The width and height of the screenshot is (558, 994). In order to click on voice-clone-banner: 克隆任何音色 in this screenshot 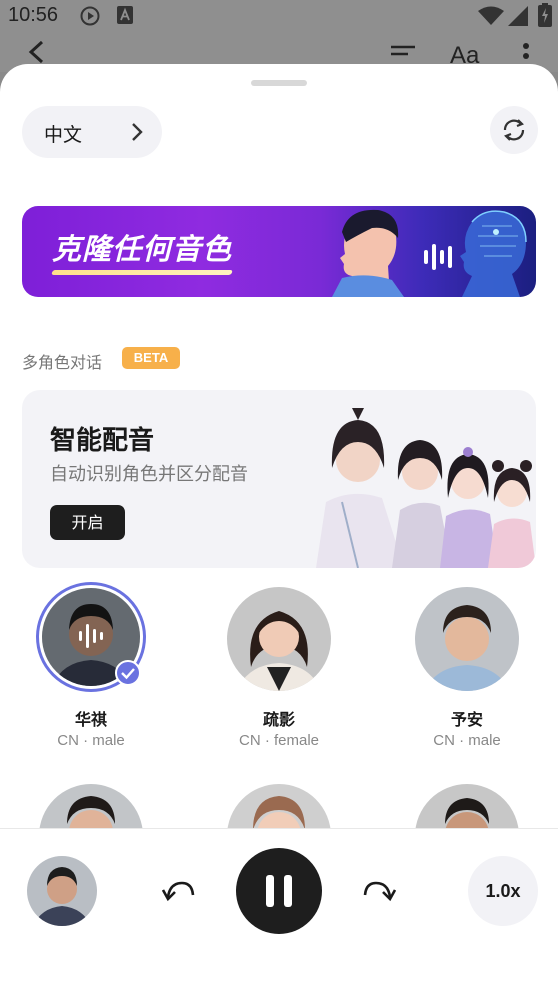, I will do `click(279, 251)`.